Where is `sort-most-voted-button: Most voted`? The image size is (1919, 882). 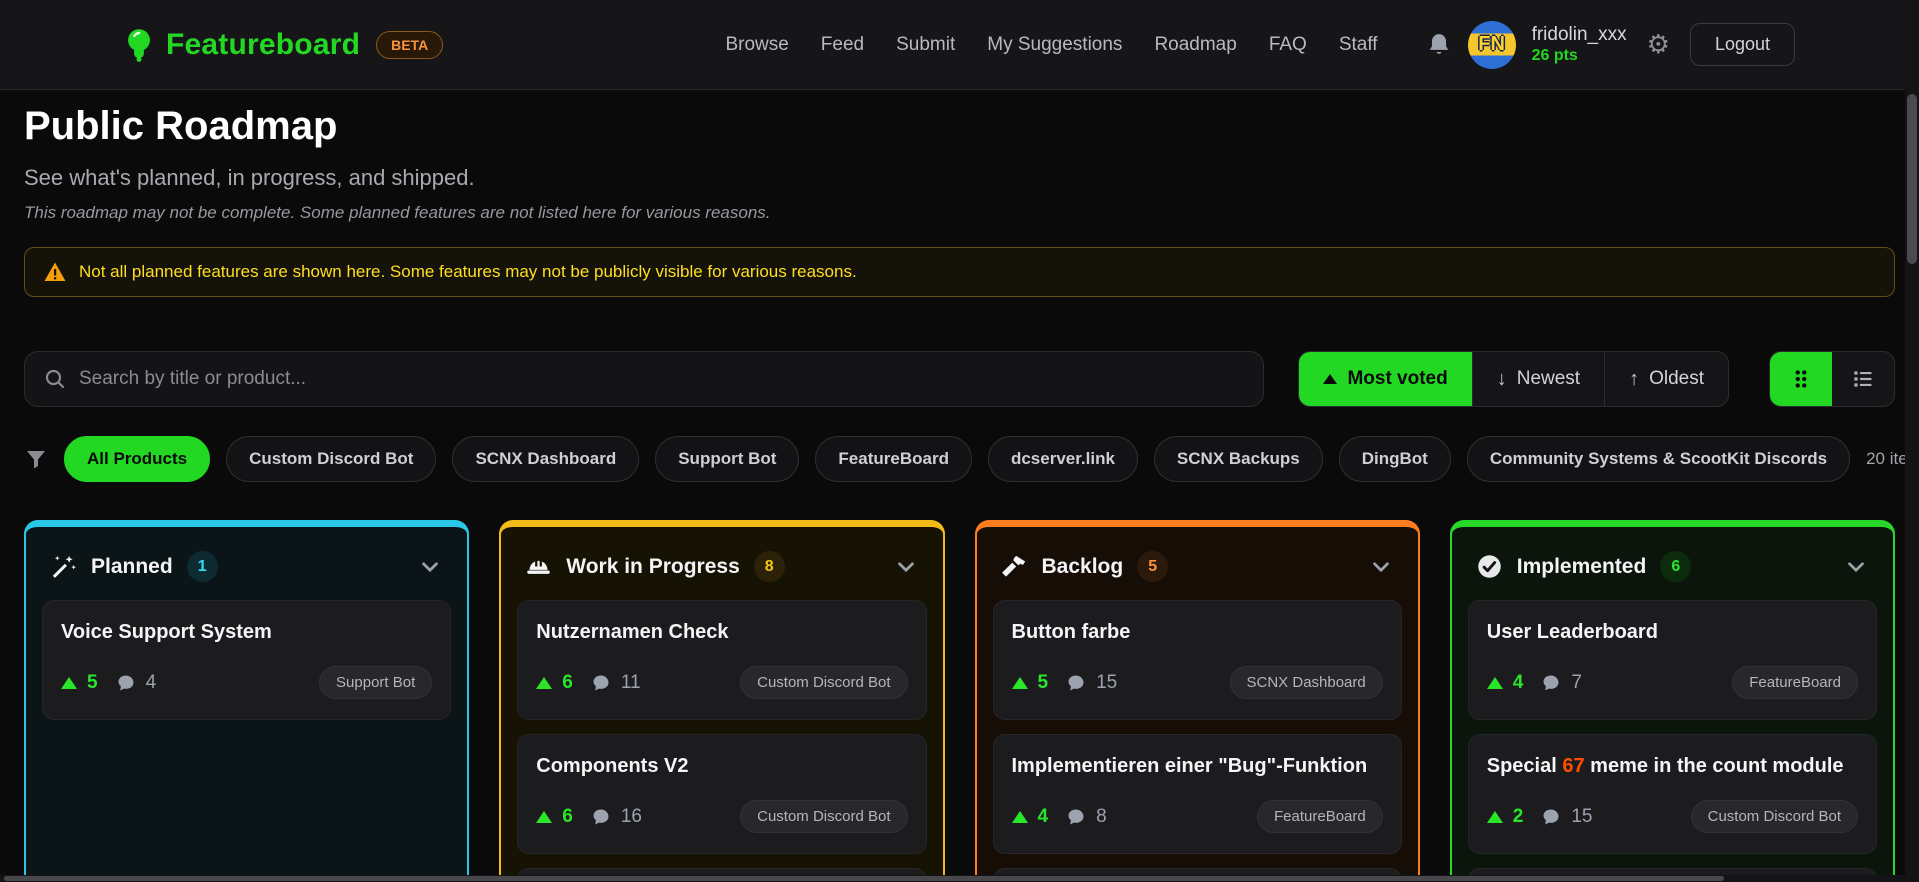 sort-most-voted-button: Most voted is located at coordinates (1386, 379).